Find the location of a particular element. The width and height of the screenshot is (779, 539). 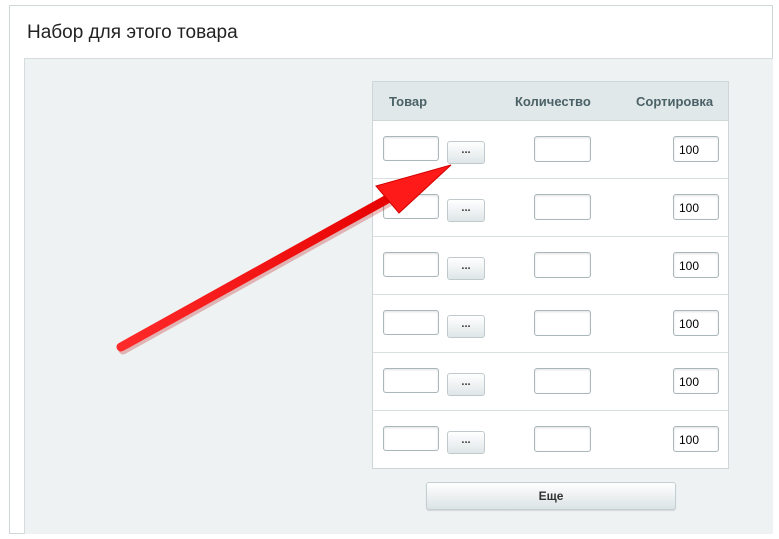

header-product: Товар is located at coordinates (408, 101).